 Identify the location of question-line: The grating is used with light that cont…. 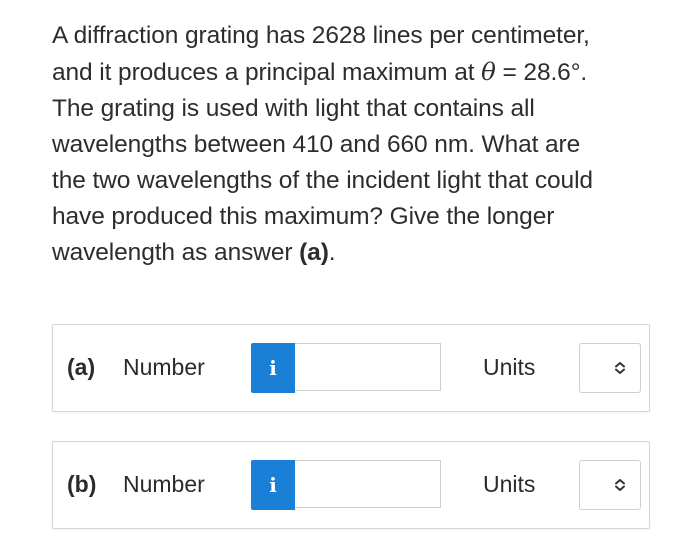
(293, 108).